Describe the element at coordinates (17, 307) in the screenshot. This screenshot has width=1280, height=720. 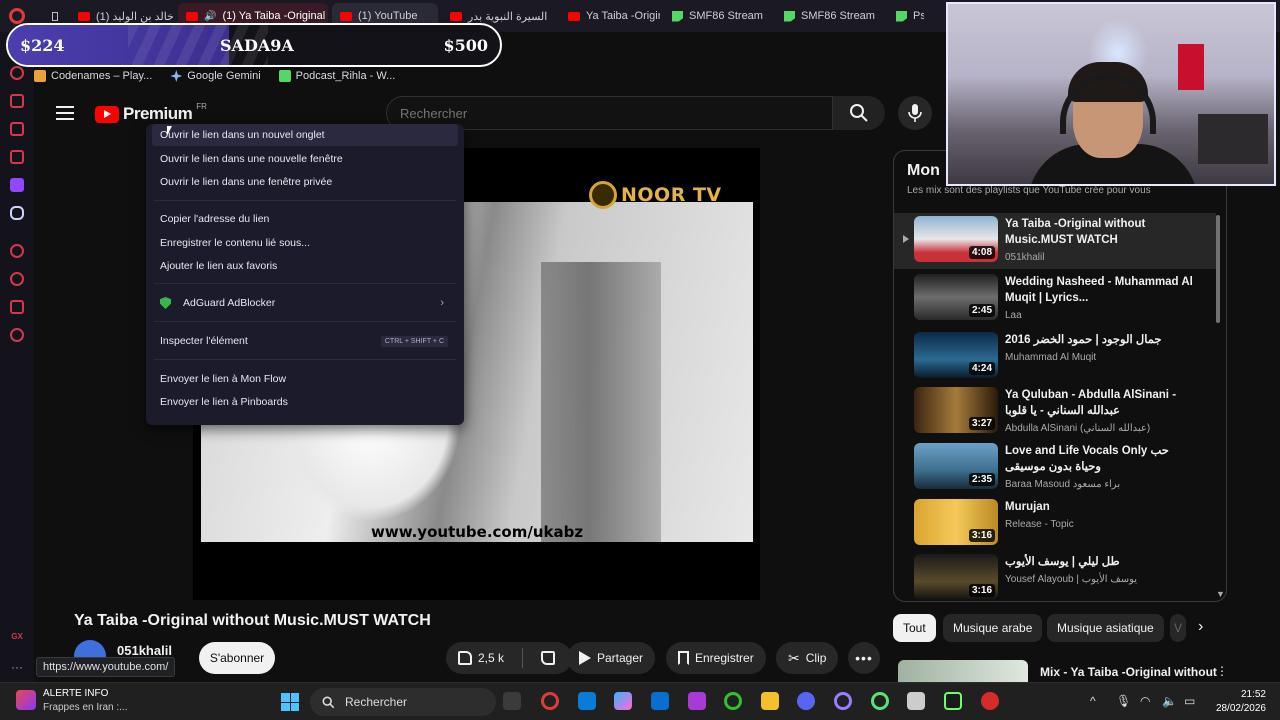
I see `sidebar-extensions-icon` at that location.